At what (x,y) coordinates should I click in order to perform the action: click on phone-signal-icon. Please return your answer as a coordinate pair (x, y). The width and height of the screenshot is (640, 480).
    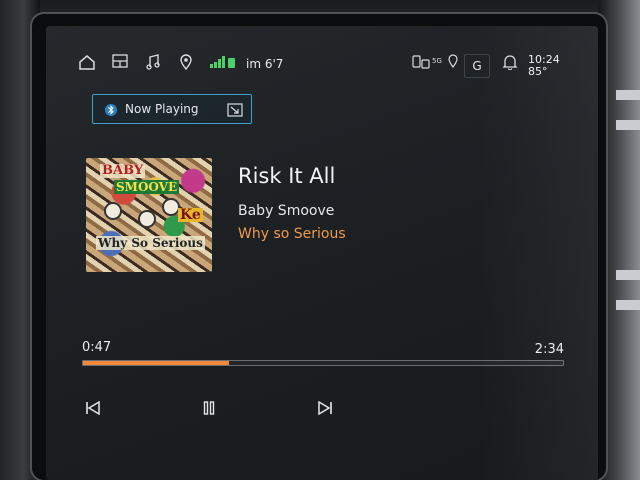
    Looking at the image, I should click on (223, 62).